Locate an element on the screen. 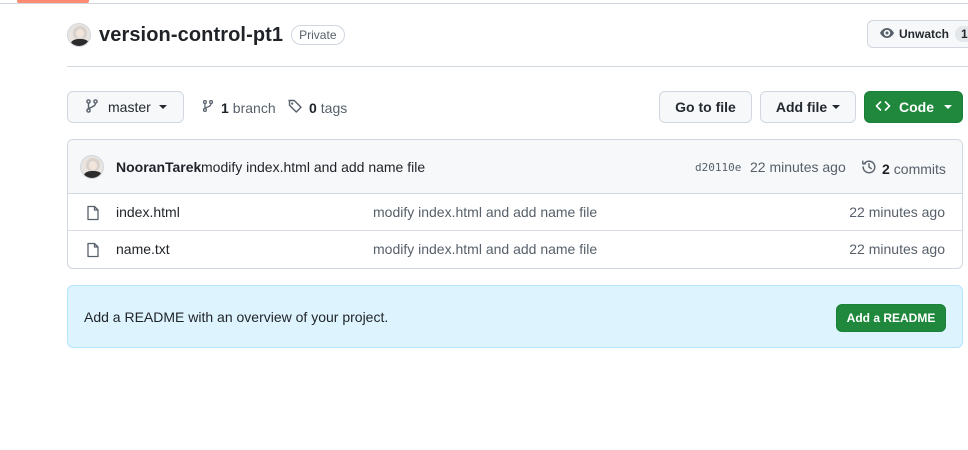  add-file-button: Add file is located at coordinates (808, 107).